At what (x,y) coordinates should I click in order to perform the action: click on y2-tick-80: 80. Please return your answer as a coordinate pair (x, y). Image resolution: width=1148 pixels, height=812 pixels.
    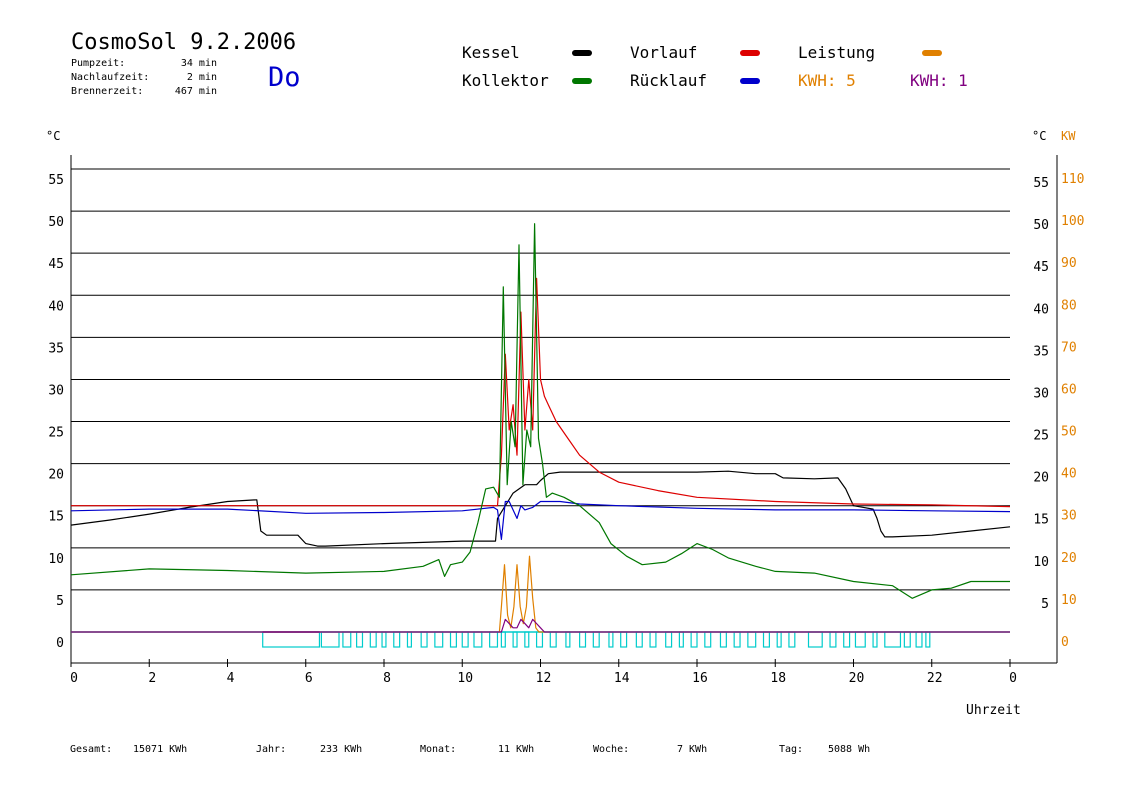
    Looking at the image, I should click on (1069, 305).